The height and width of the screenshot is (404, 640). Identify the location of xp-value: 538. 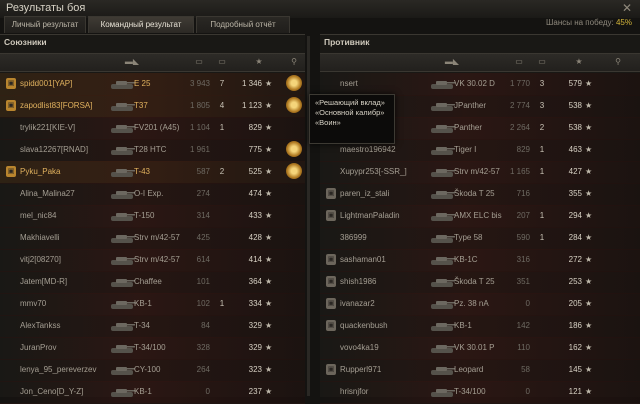
(575, 105).